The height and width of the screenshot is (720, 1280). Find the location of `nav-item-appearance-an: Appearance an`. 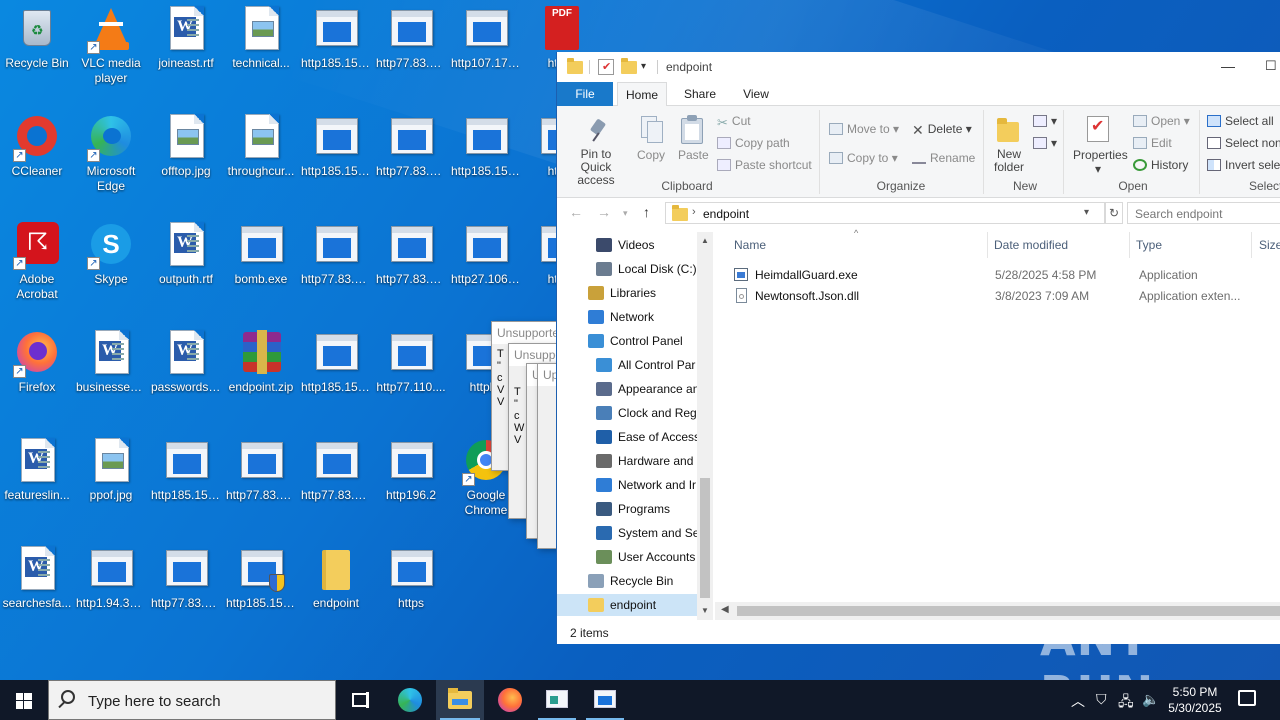

nav-item-appearance-an: Appearance an is located at coordinates (628, 389).